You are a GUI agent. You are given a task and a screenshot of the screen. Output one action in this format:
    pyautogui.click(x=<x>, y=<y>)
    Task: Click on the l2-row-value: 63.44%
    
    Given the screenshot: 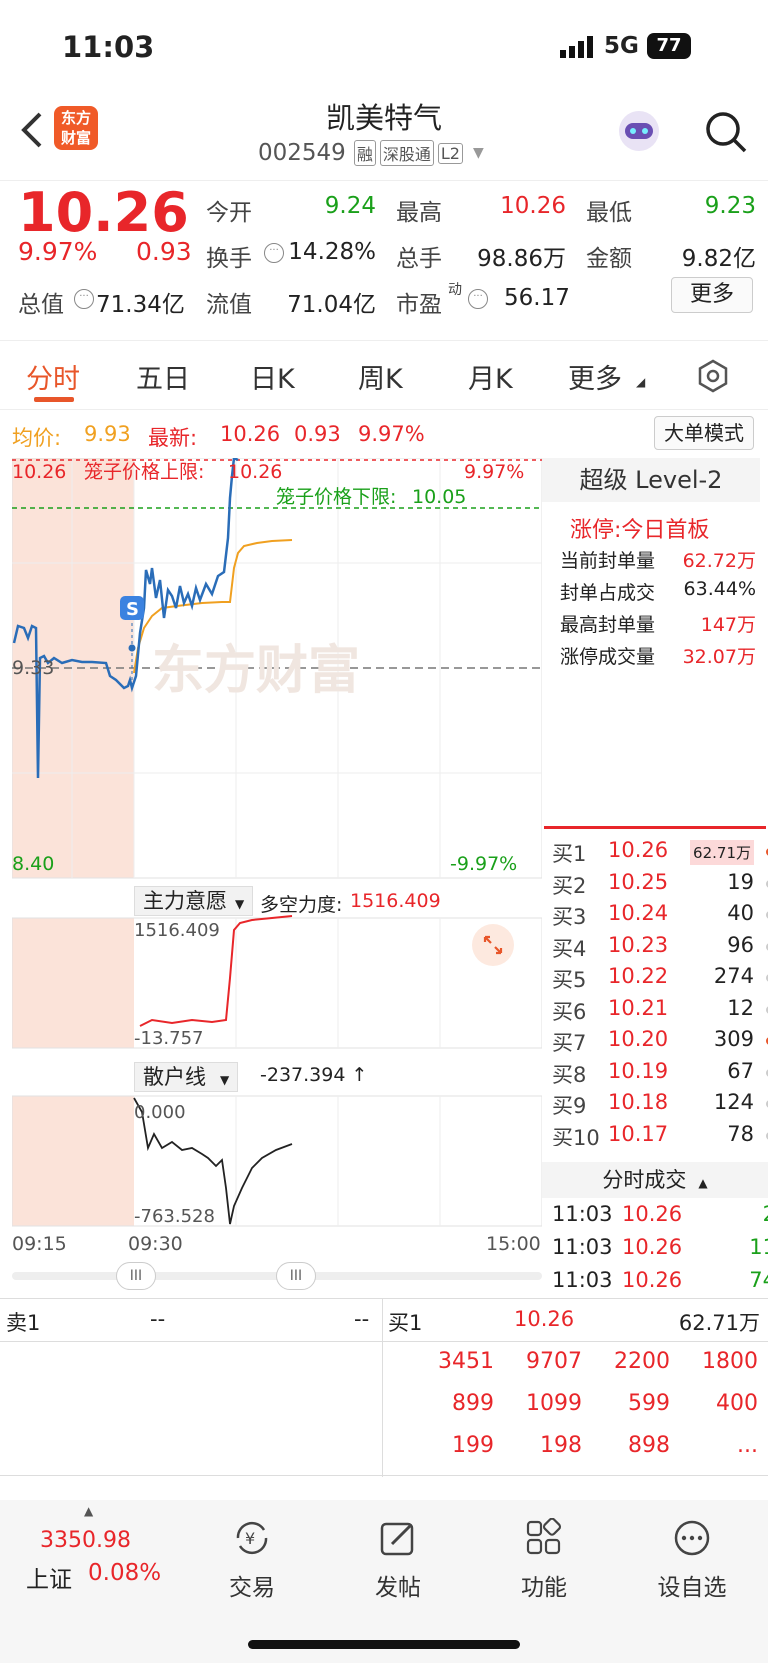 What is the action you would take?
    pyautogui.click(x=719, y=589)
    